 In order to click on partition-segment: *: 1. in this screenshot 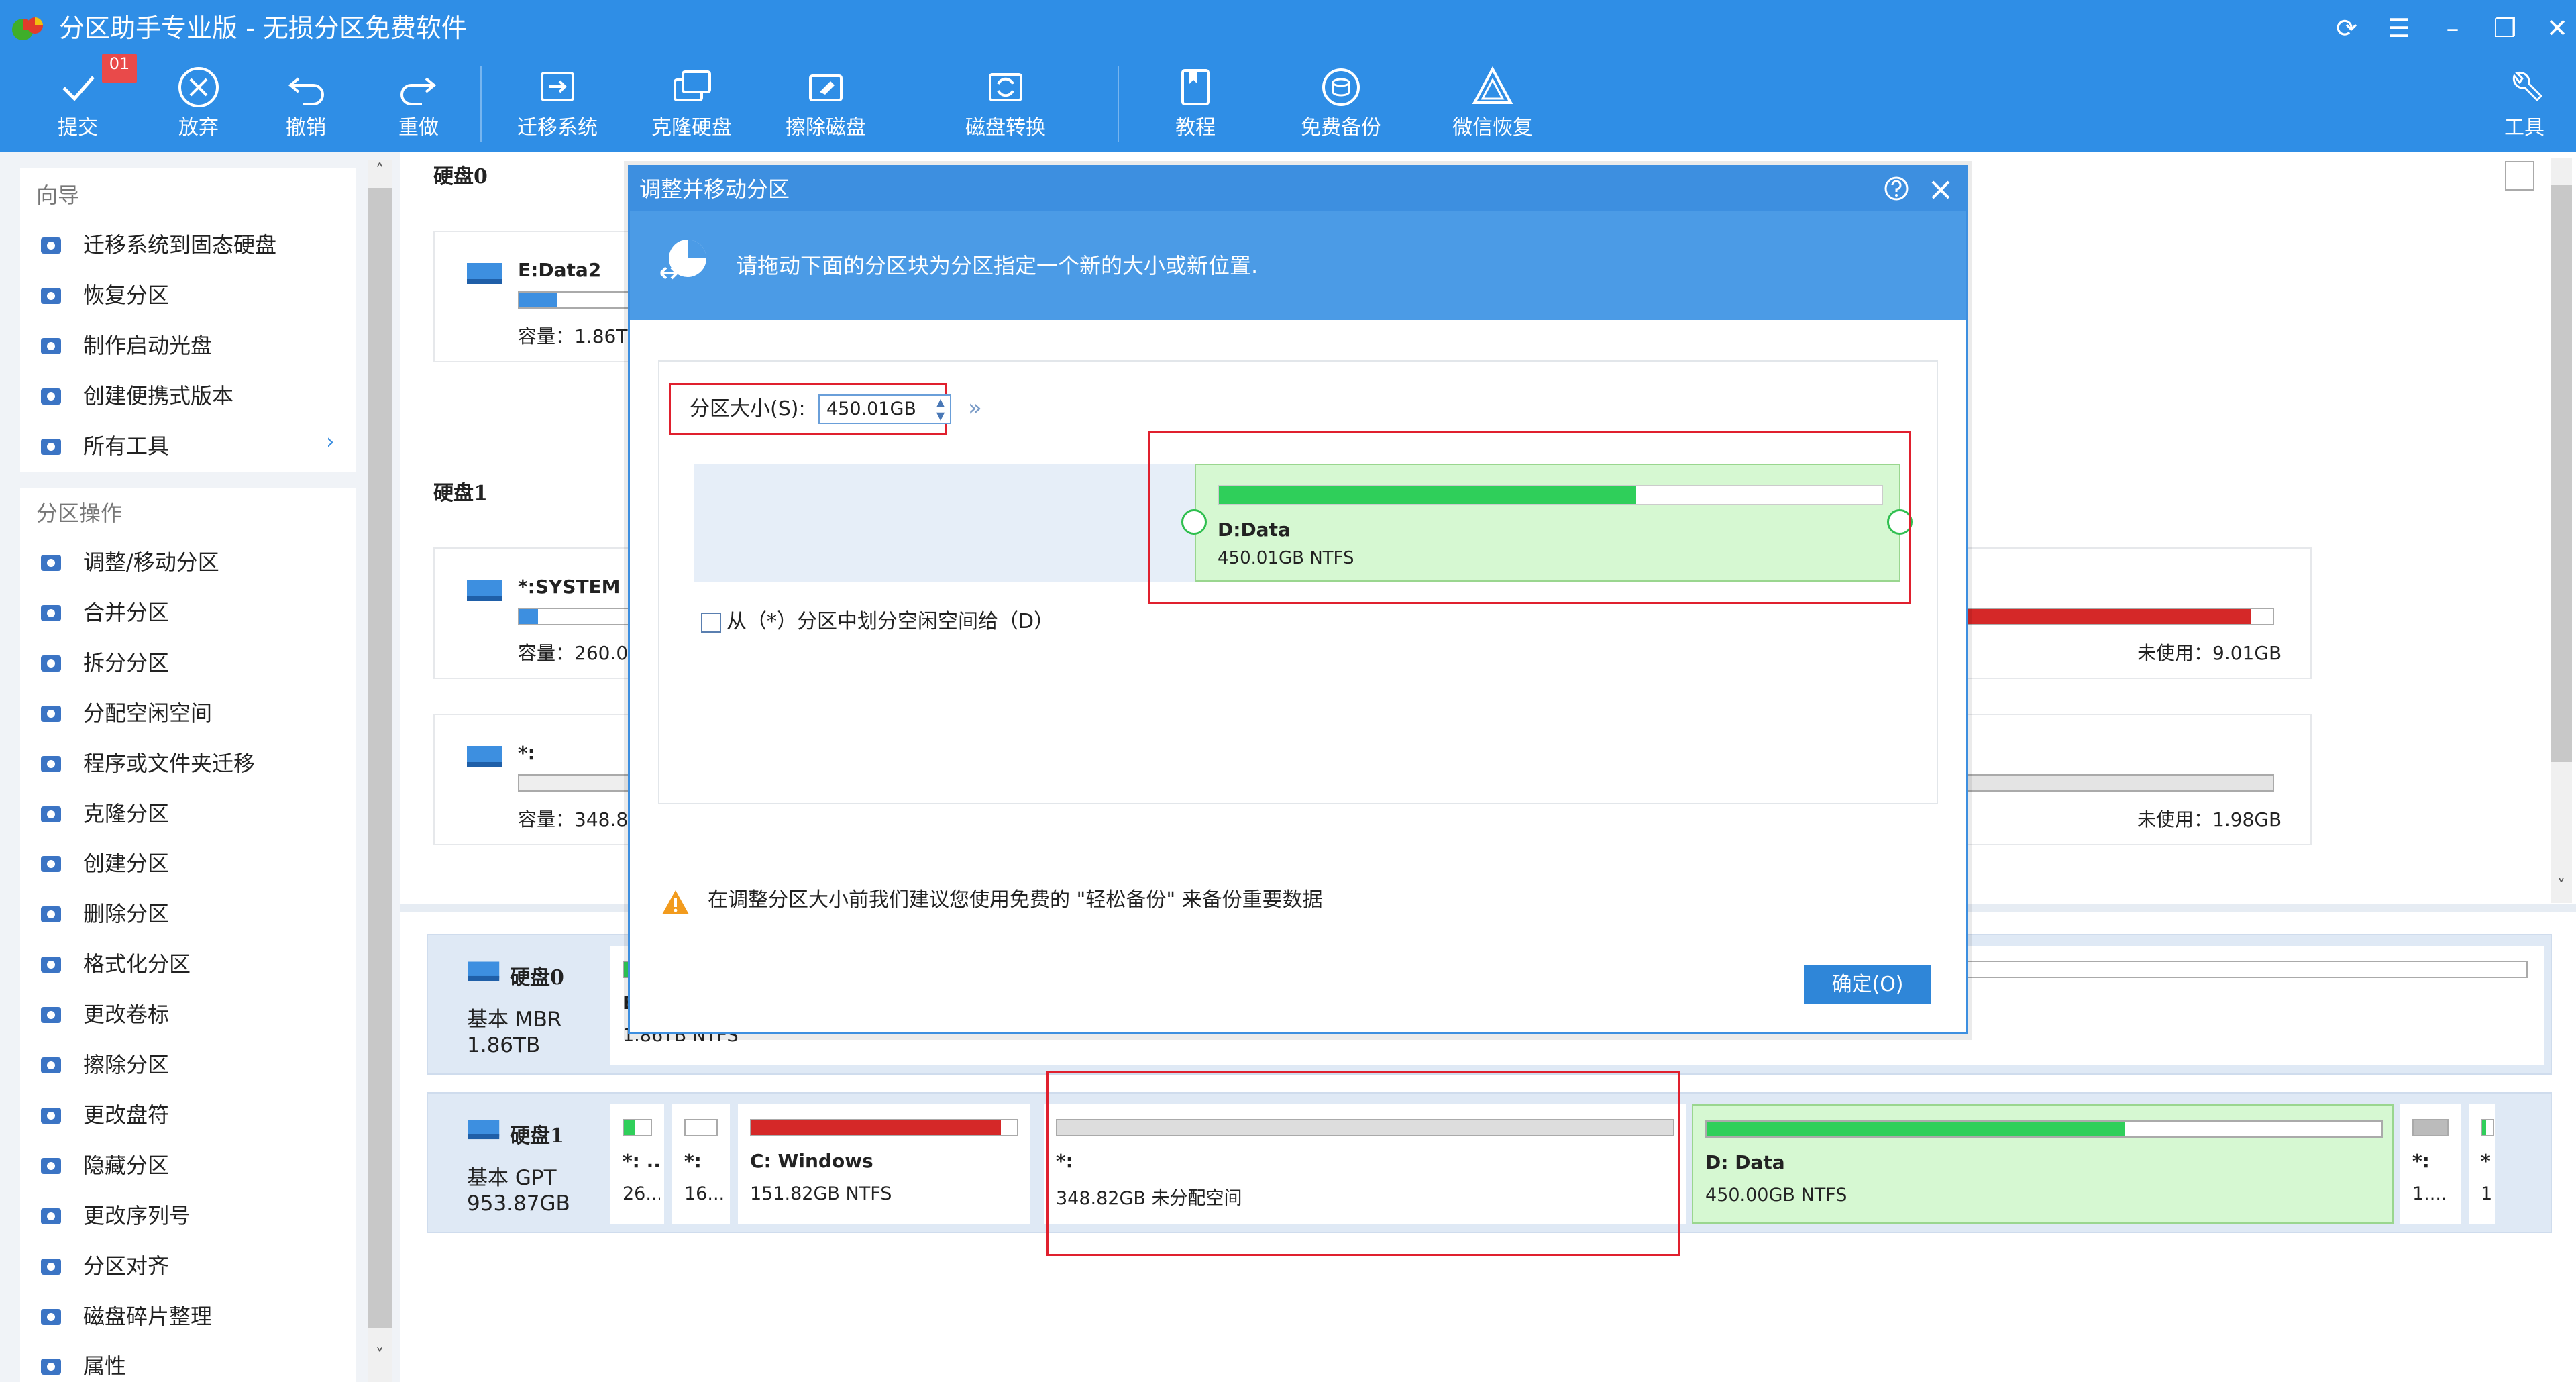, I will do `click(2482, 1164)`.